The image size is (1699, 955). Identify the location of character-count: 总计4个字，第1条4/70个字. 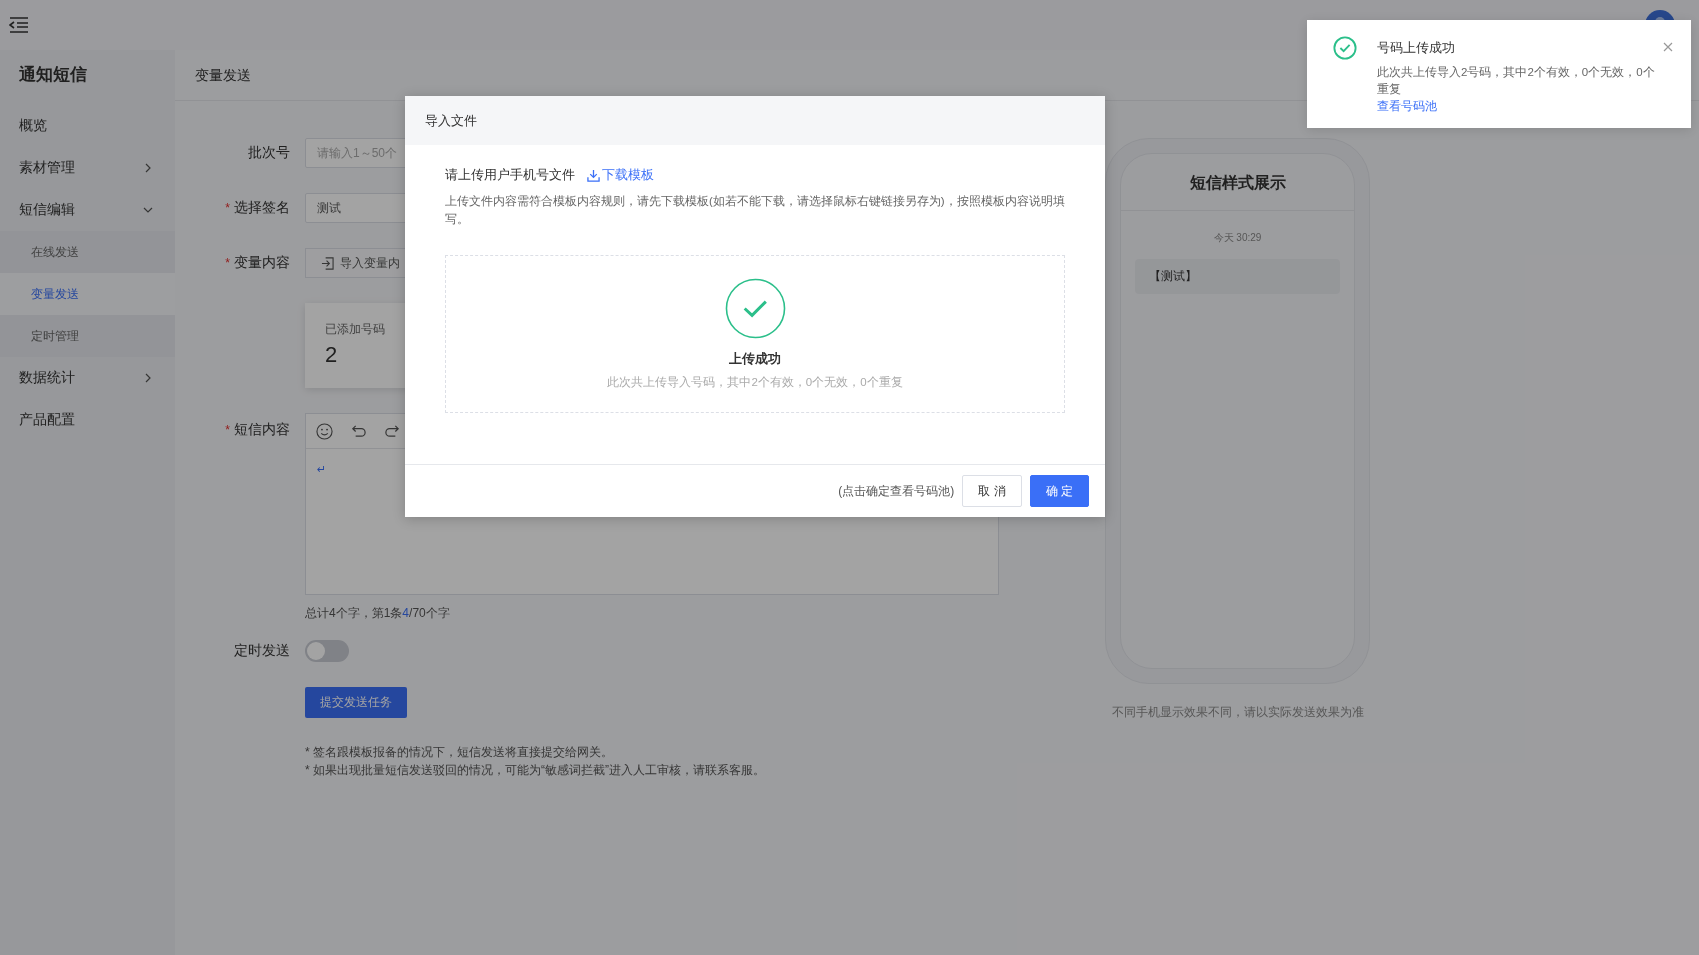
(377, 613).